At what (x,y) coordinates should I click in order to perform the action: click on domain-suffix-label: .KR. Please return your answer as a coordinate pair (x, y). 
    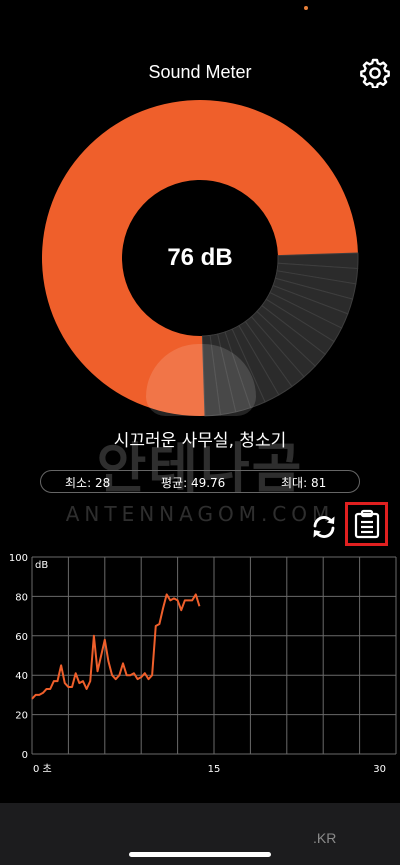
    Looking at the image, I should click on (325, 838).